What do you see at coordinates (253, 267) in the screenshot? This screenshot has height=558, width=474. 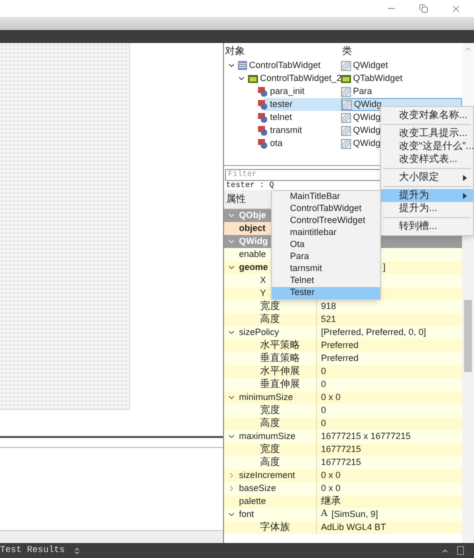 I see `property-name: geome` at bounding box center [253, 267].